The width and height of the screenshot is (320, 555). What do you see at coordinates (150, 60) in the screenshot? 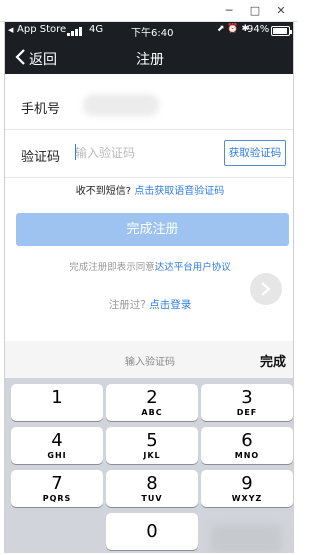
I see `page-title: 注册` at bounding box center [150, 60].